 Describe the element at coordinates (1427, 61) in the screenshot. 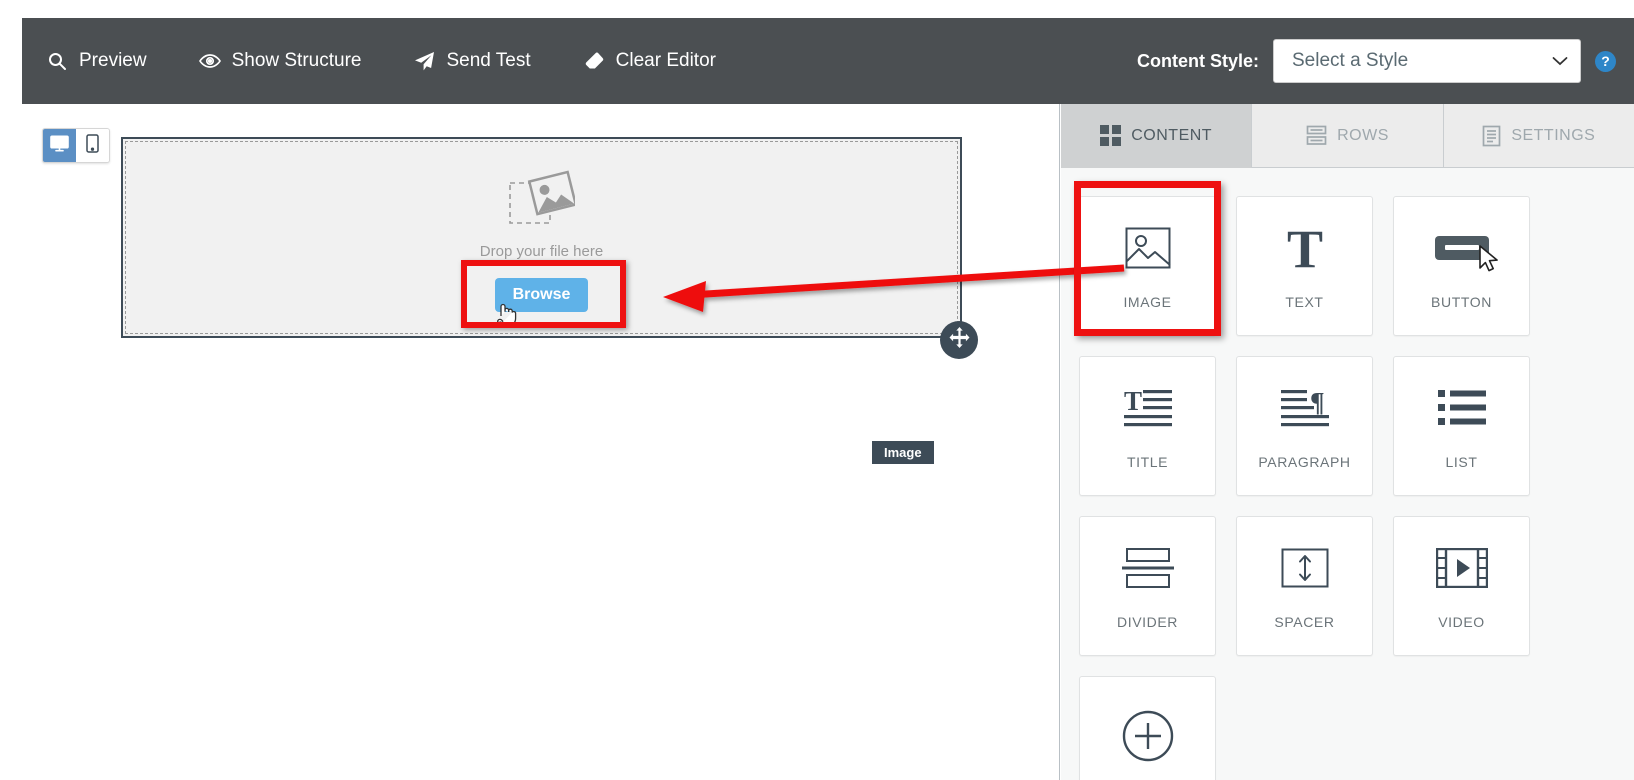

I see `content-style-select: Select a Style` at that location.